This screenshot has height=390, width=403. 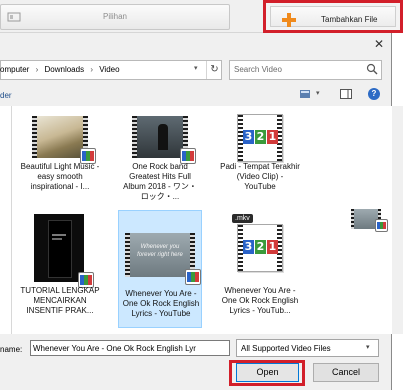 What do you see at coordinates (397, 220) in the screenshot?
I see `vertical-scrollbar` at bounding box center [397, 220].